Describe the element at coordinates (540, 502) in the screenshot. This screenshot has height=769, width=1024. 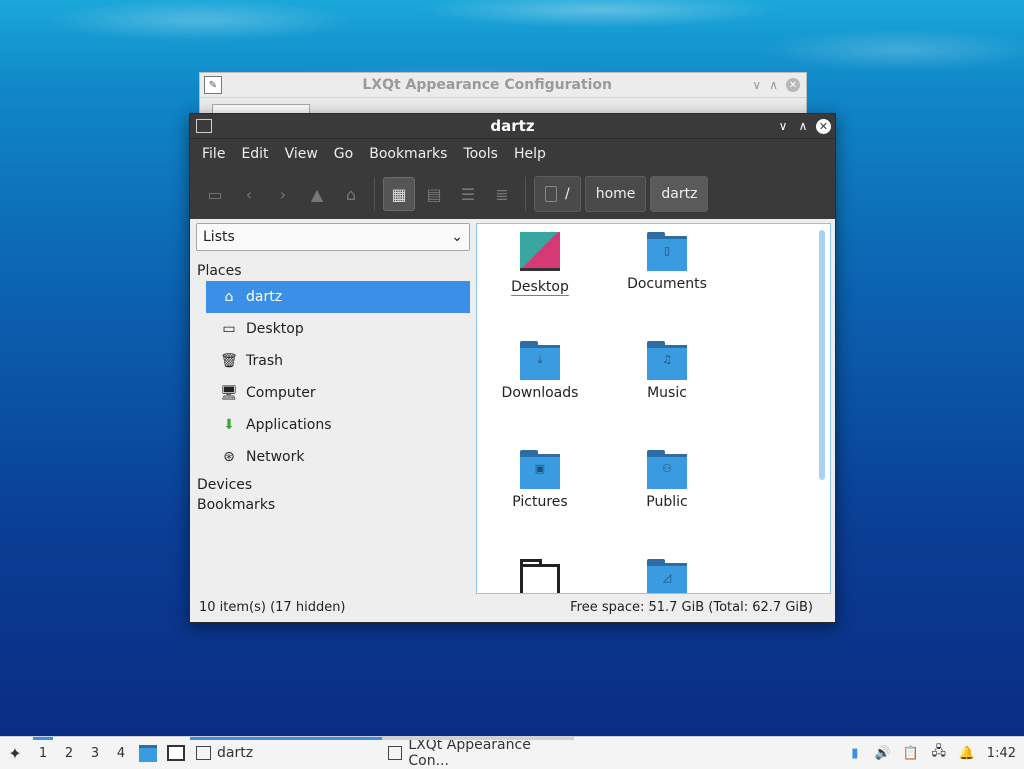
I see `file-label: Pictures` at that location.